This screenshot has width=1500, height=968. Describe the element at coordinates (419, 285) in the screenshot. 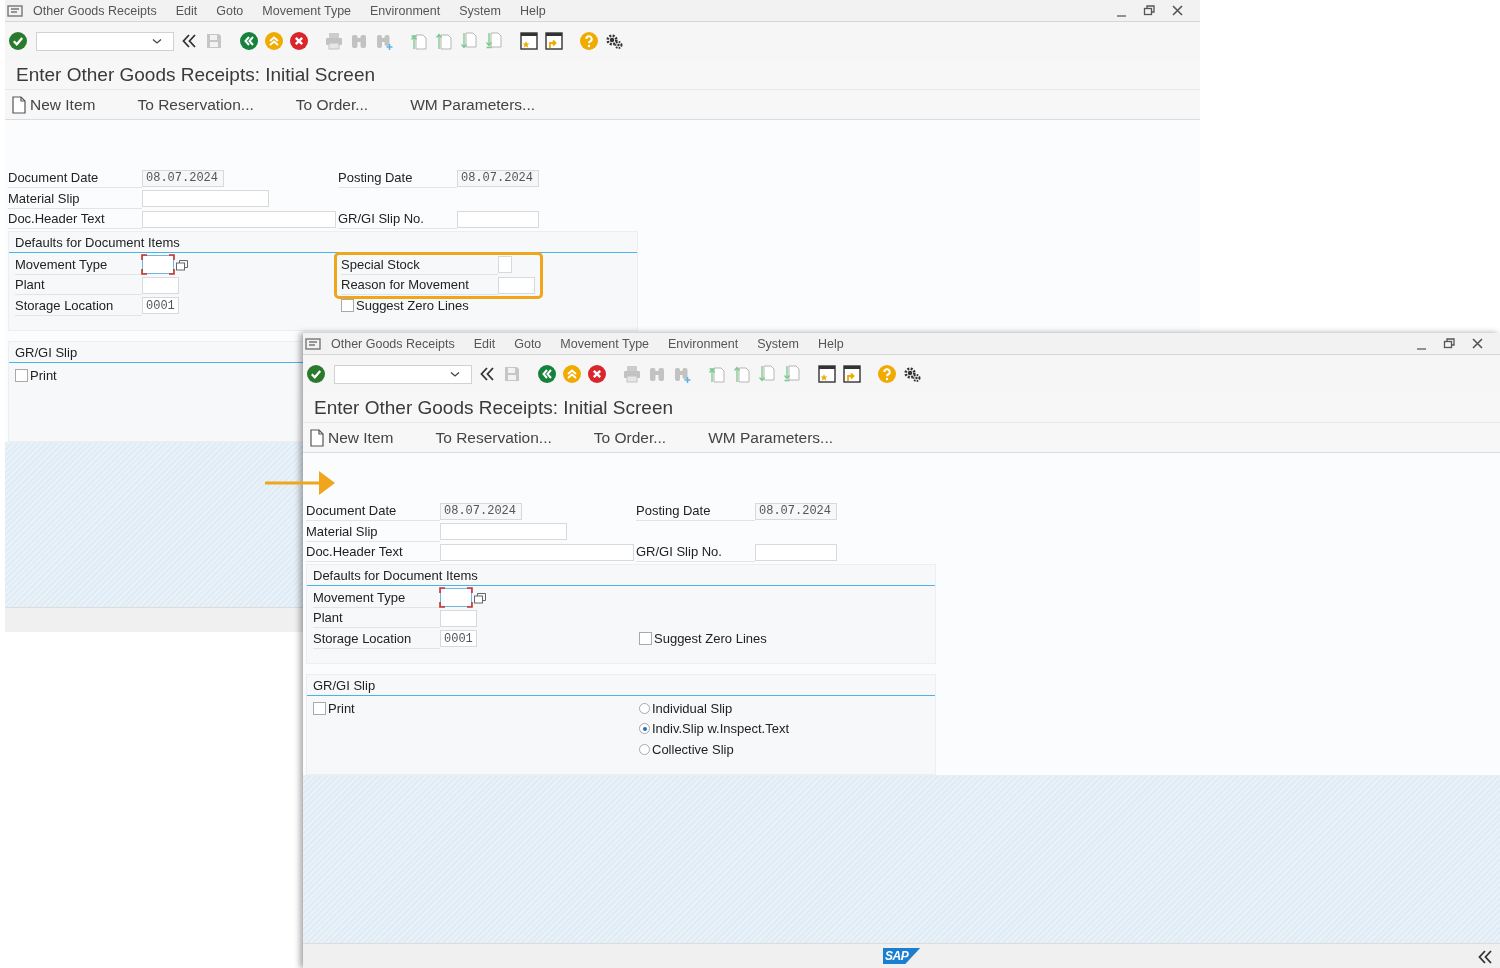

I see `field-label: Reason for Movement` at that location.